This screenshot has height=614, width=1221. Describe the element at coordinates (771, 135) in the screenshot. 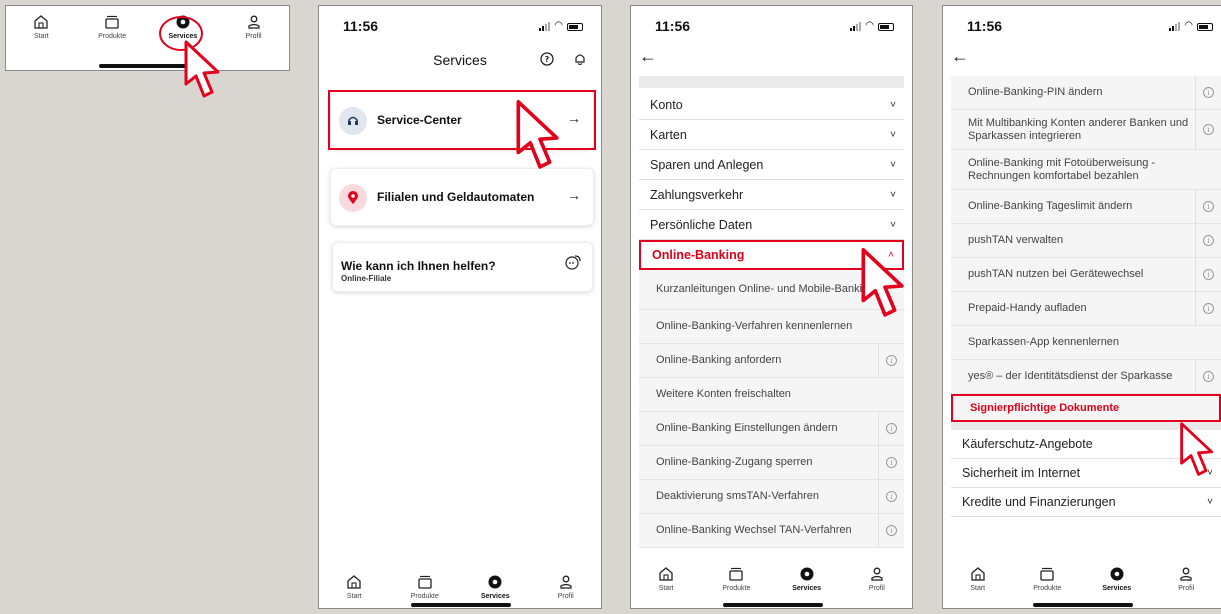

I see `section-karten: Karten ˅` at that location.